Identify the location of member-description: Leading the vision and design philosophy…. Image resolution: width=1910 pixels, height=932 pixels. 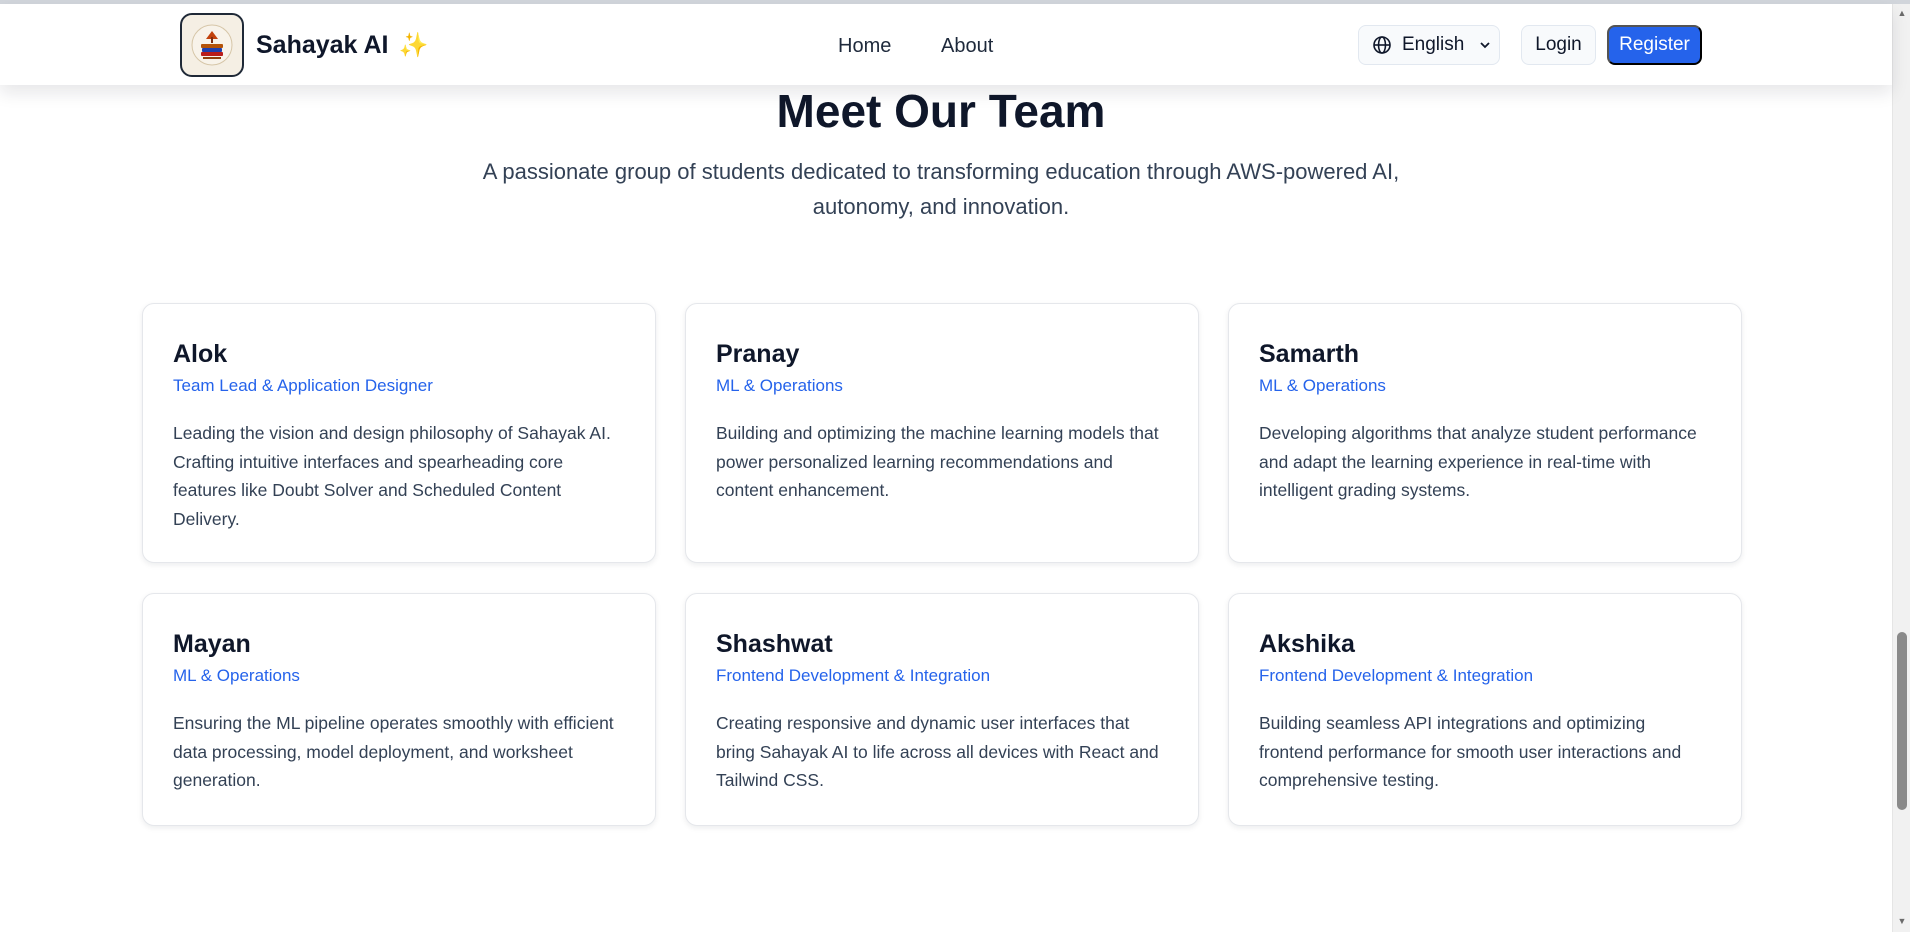
(392, 476).